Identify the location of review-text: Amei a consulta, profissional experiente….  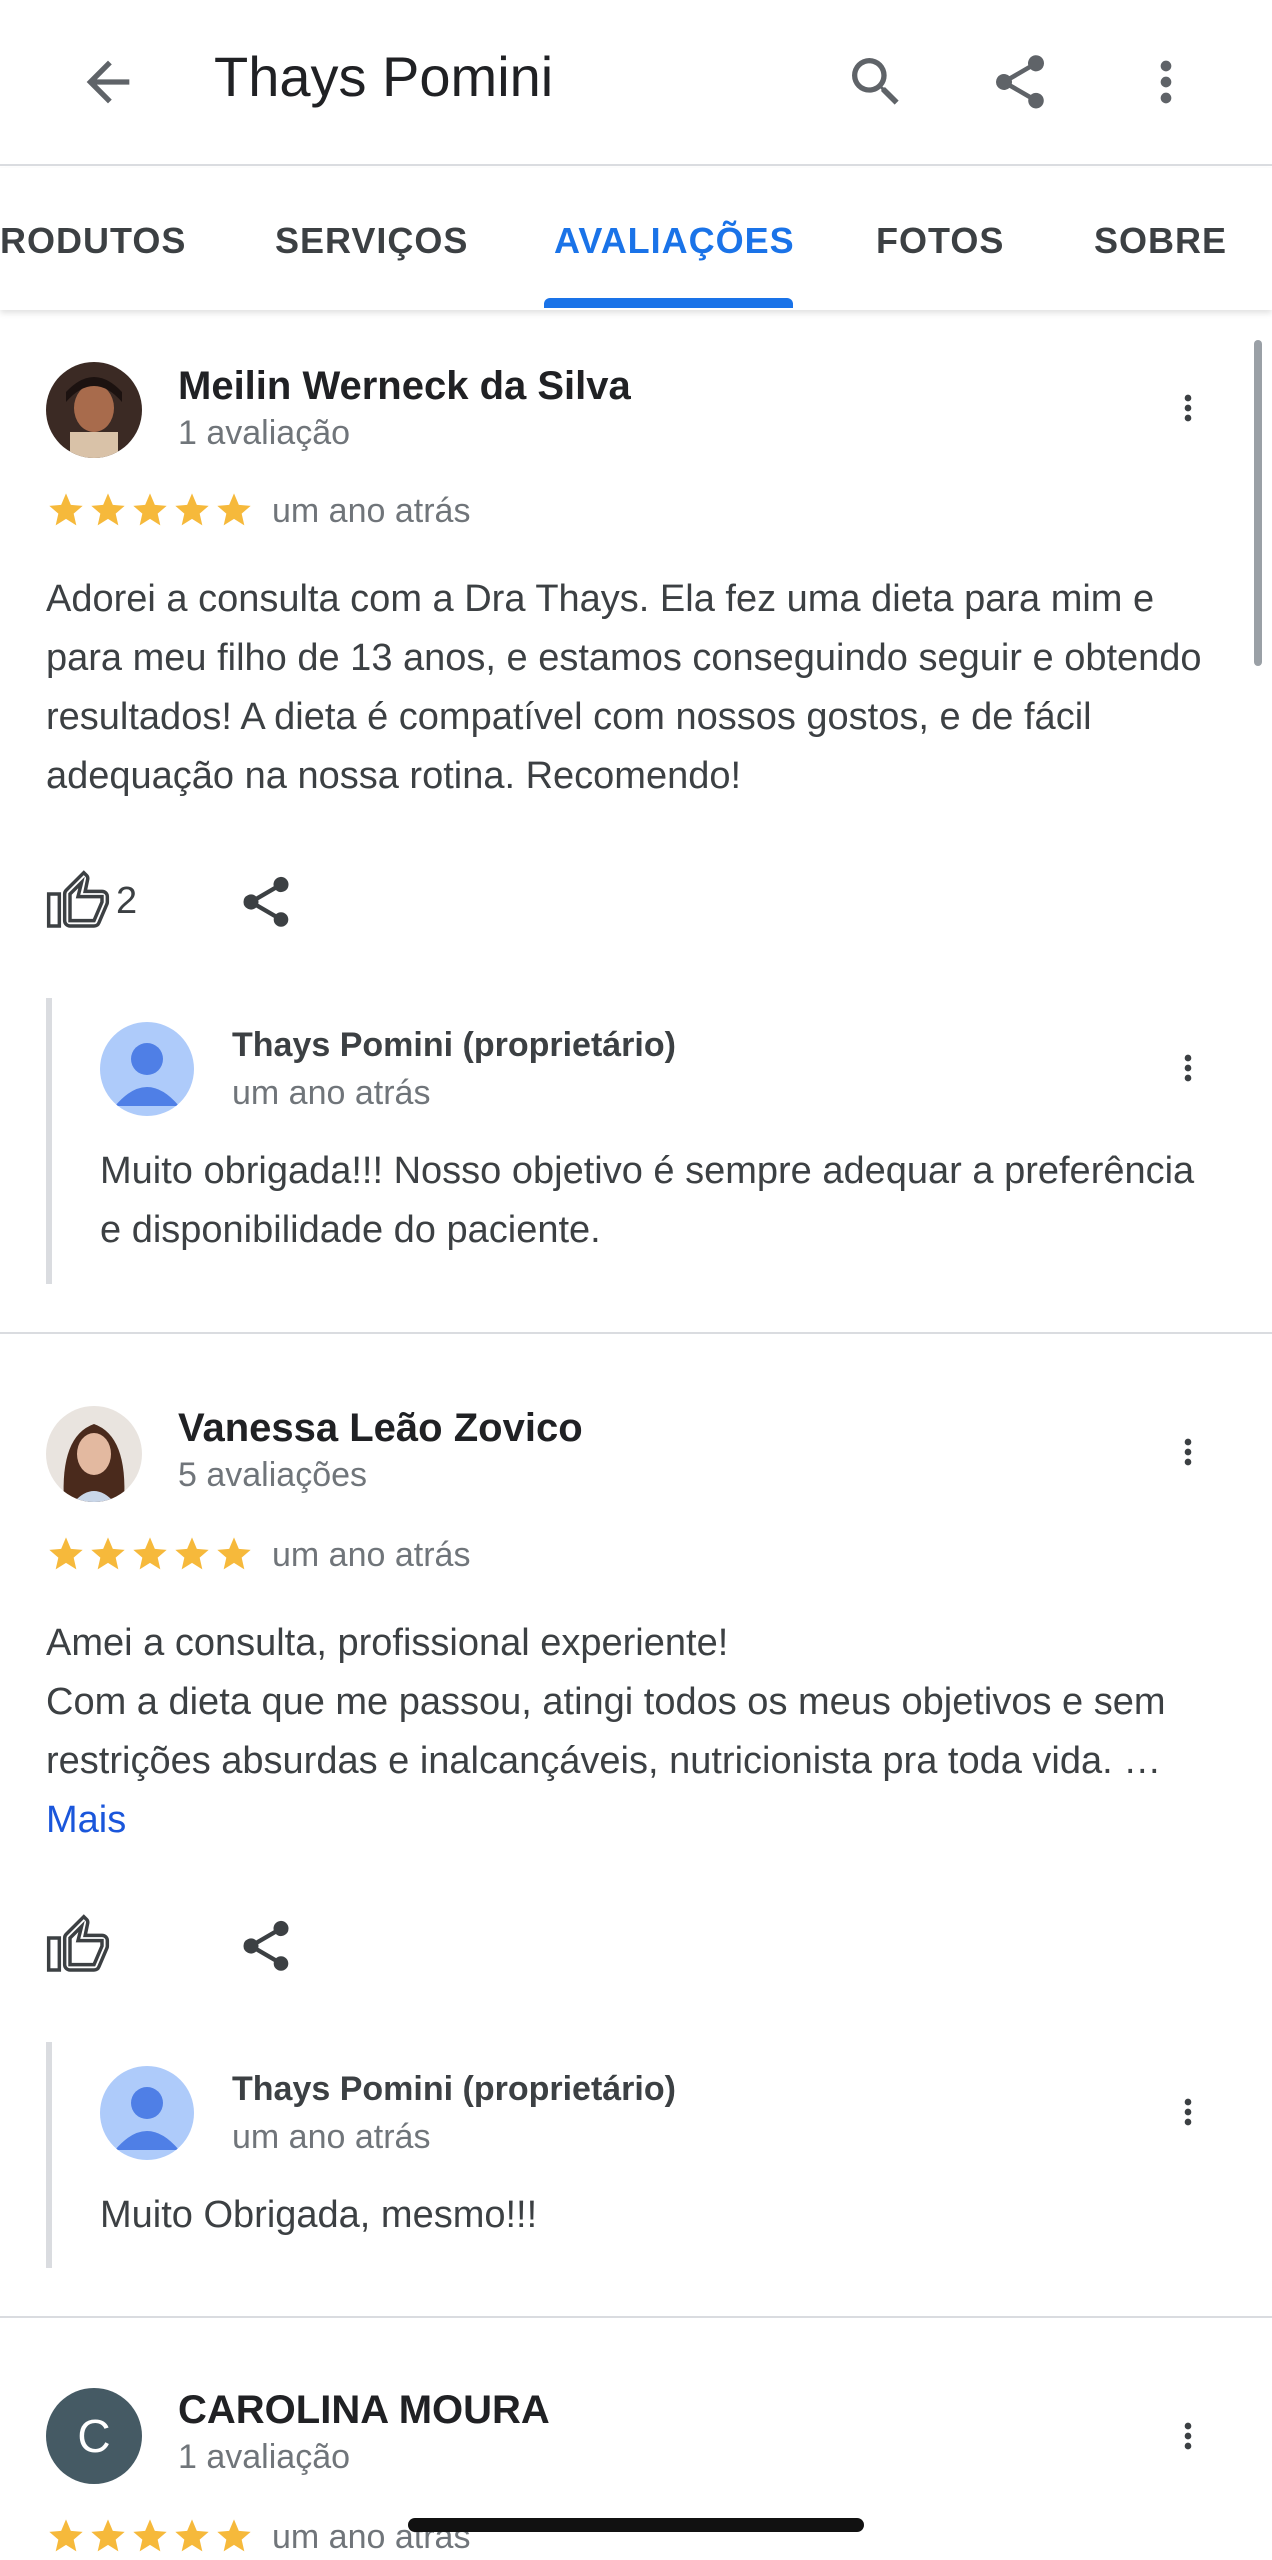
(641, 1732).